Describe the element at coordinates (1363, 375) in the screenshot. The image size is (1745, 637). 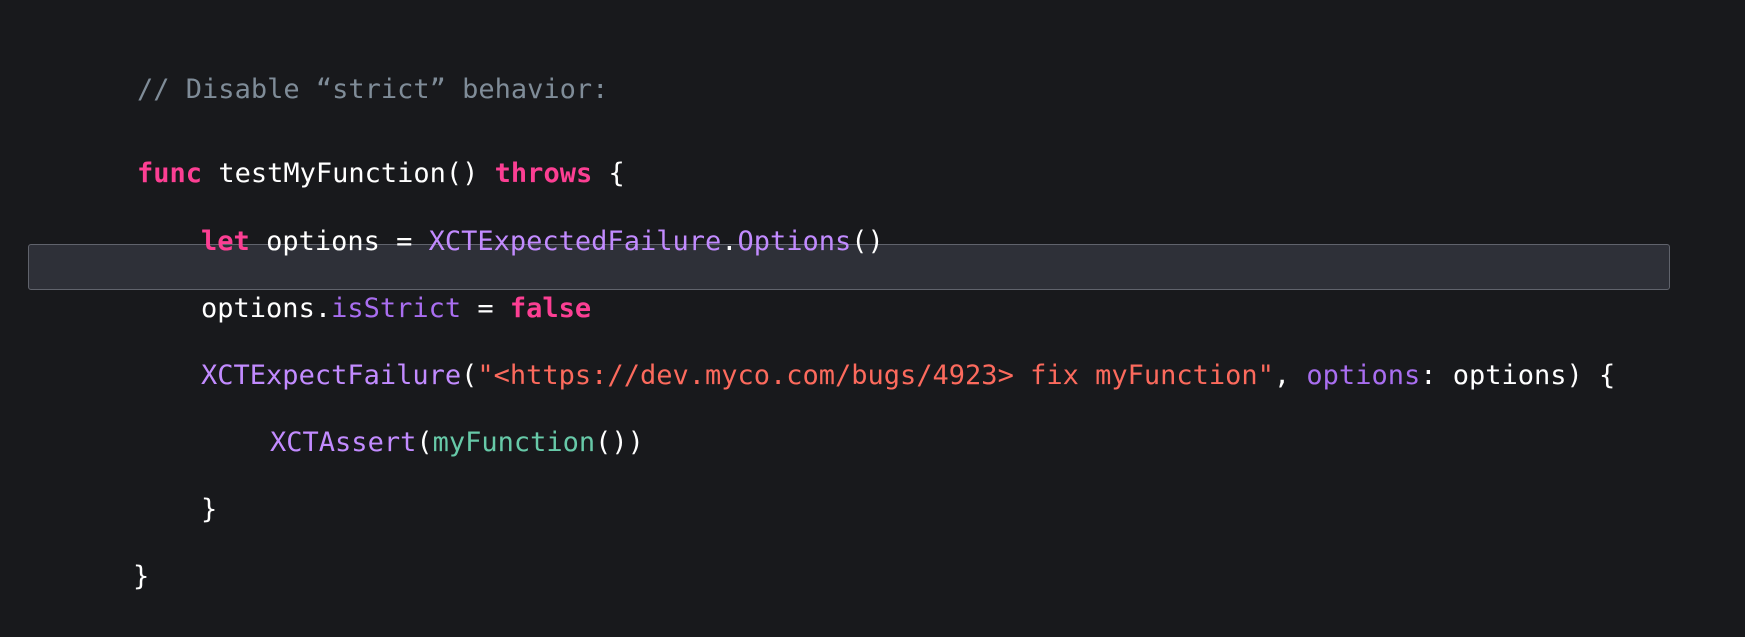
I see `argument-label-options: options` at that location.